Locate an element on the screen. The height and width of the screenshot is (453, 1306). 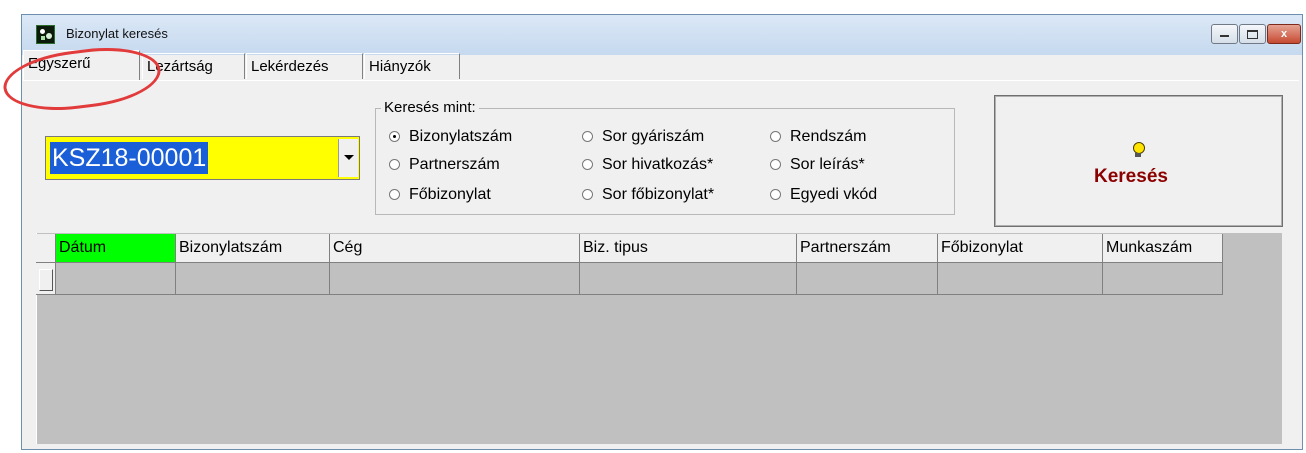
chevron-down-icon is located at coordinates (349, 157).